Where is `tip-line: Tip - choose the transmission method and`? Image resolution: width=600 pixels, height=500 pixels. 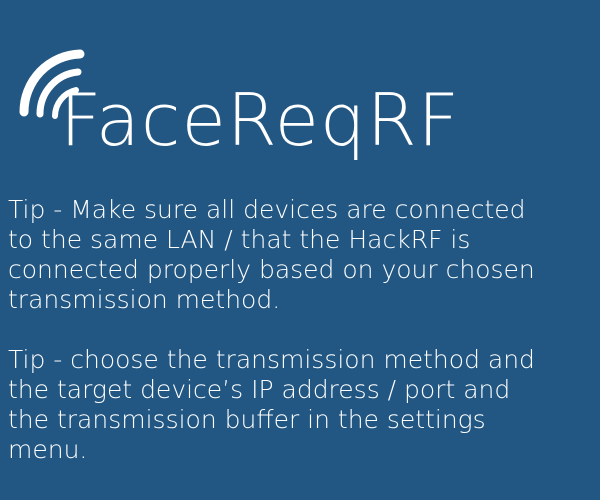
tip-line: Tip - choose the transmission method and is located at coordinates (271, 359).